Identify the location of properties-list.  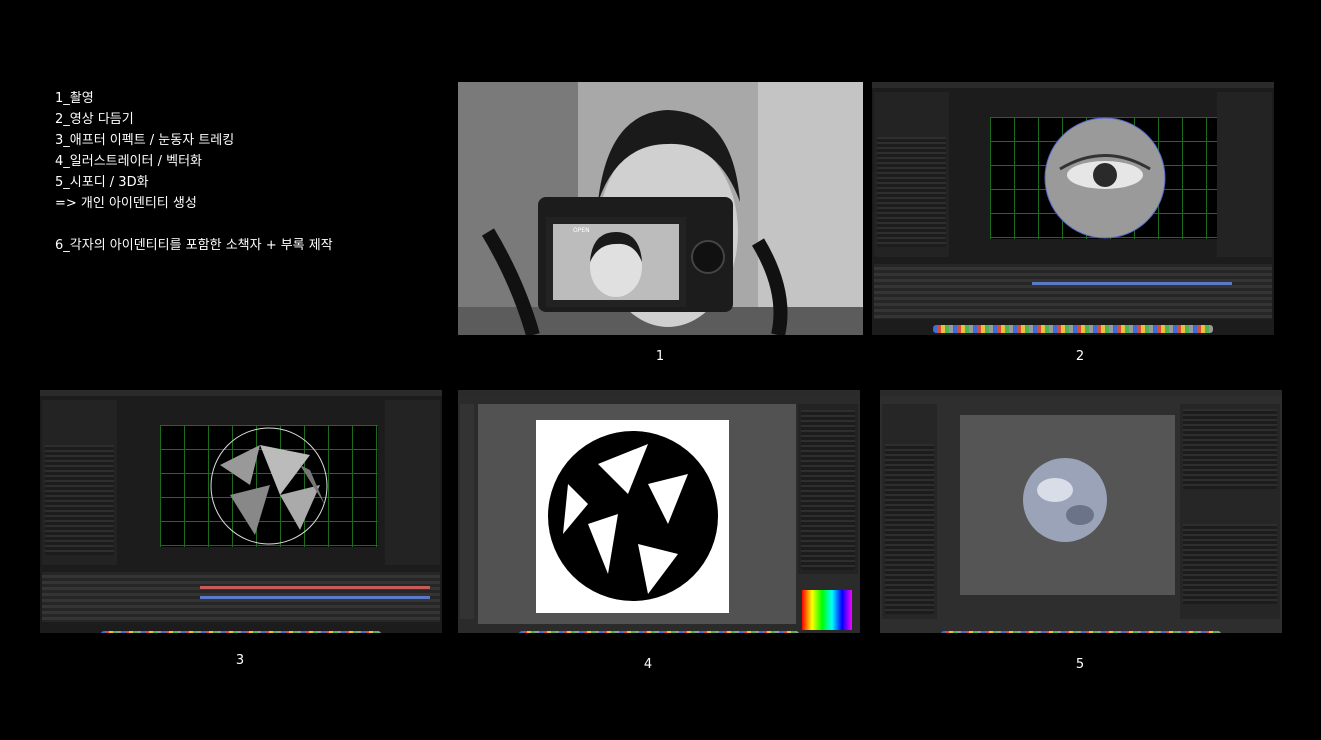
(828, 490).